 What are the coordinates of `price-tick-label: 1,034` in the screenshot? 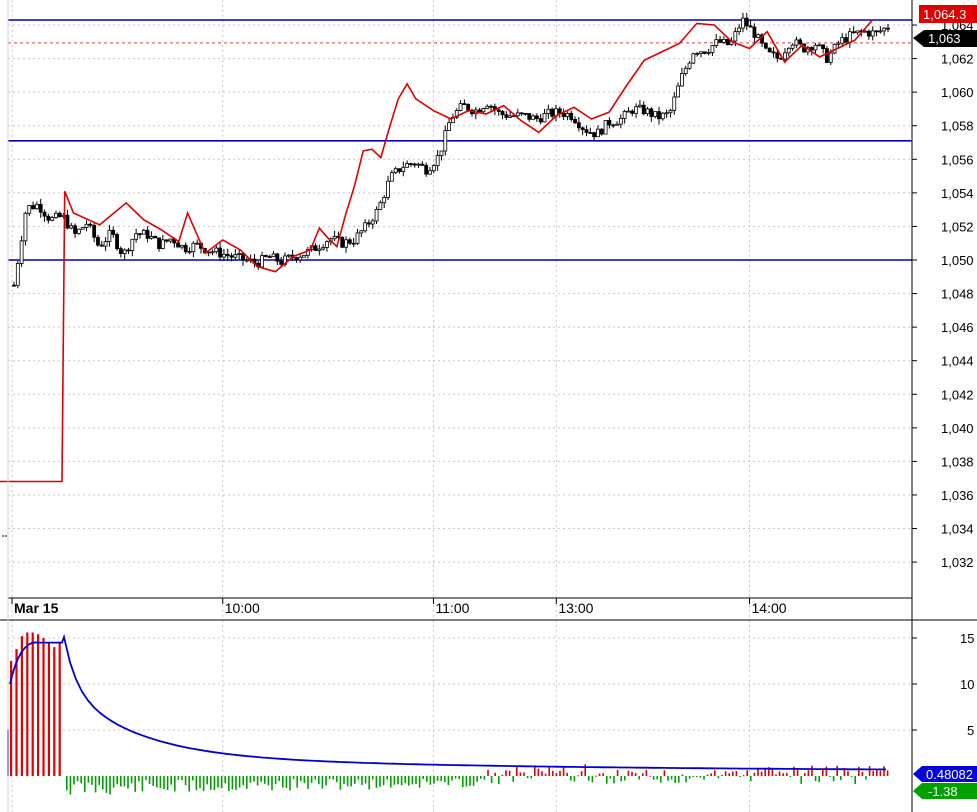 It's located at (957, 529).